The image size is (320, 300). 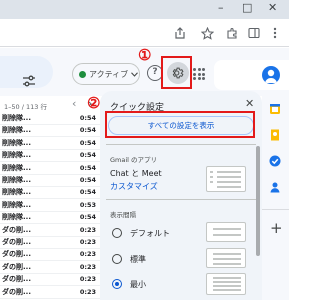 I want to click on step-2-marker: ②, so click(x=94, y=103).